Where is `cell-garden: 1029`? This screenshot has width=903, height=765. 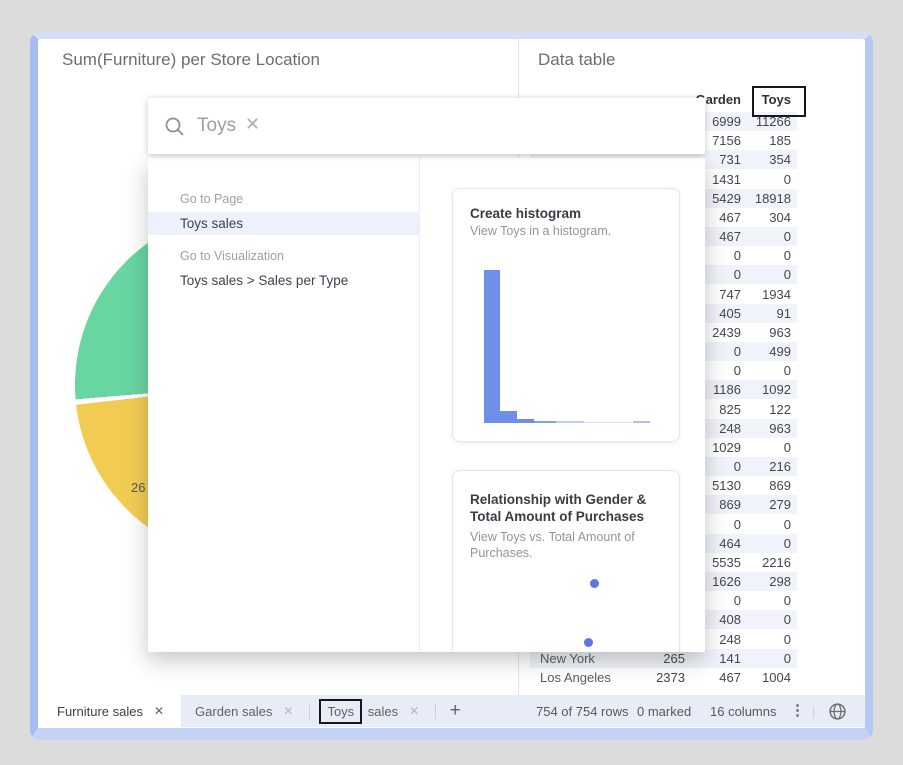
cell-garden: 1029 is located at coordinates (726, 447).